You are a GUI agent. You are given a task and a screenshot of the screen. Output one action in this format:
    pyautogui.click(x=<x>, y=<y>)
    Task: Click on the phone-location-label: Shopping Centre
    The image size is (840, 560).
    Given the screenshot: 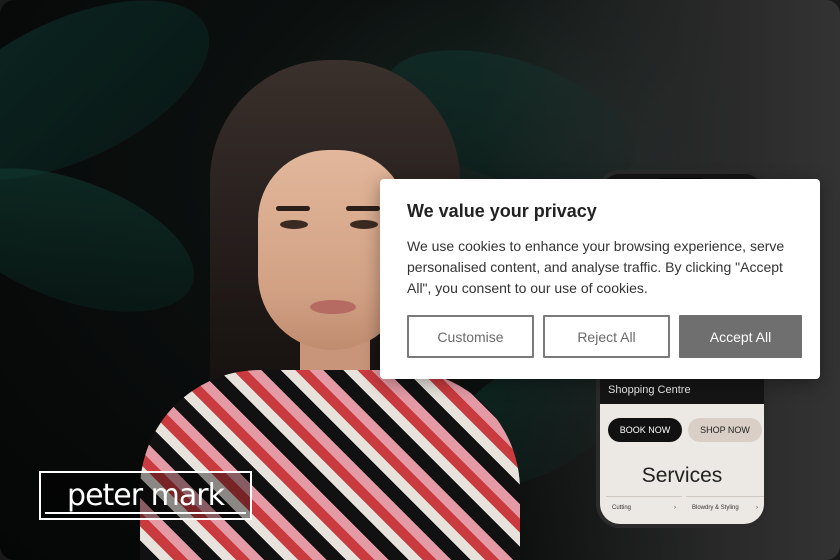 What is the action you would take?
    pyautogui.click(x=649, y=390)
    